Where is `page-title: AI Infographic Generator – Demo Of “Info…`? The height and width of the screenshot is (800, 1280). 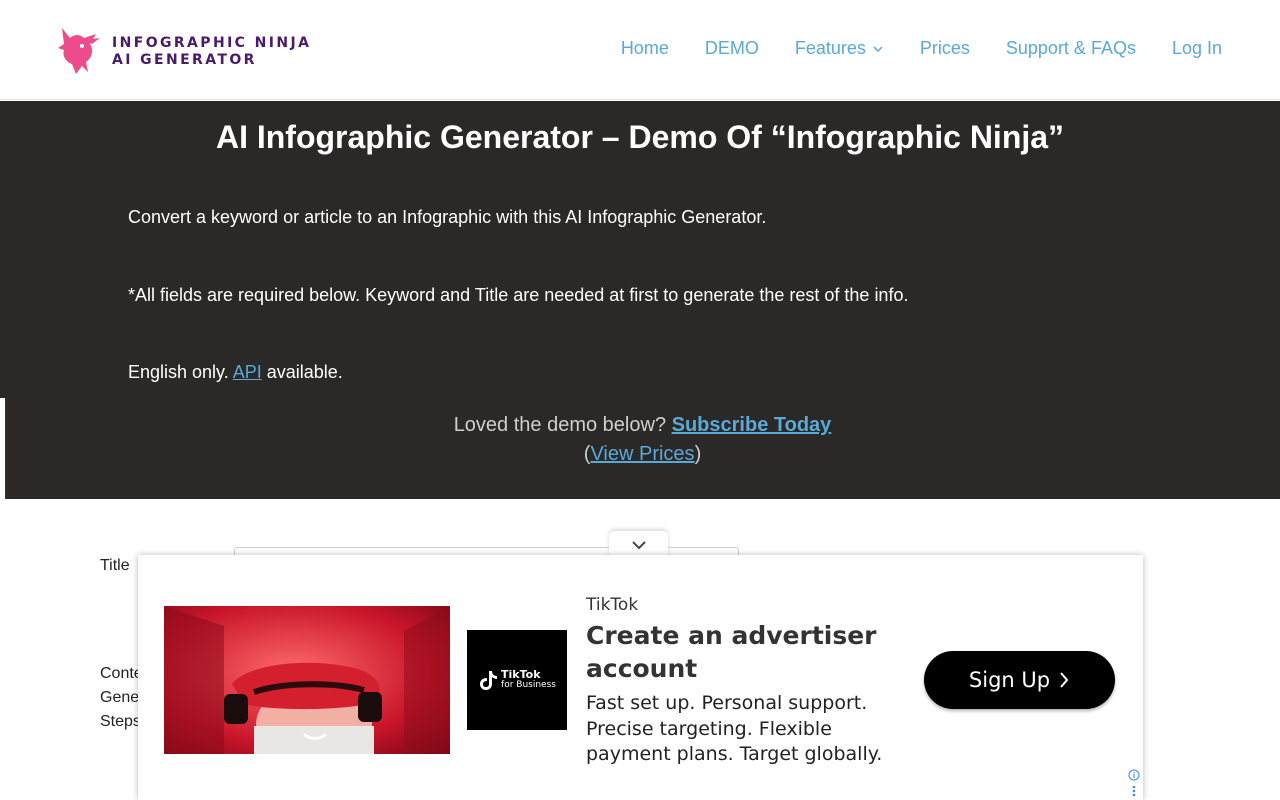
page-title: AI Infographic Generator – Demo Of “Info… is located at coordinates (640, 137).